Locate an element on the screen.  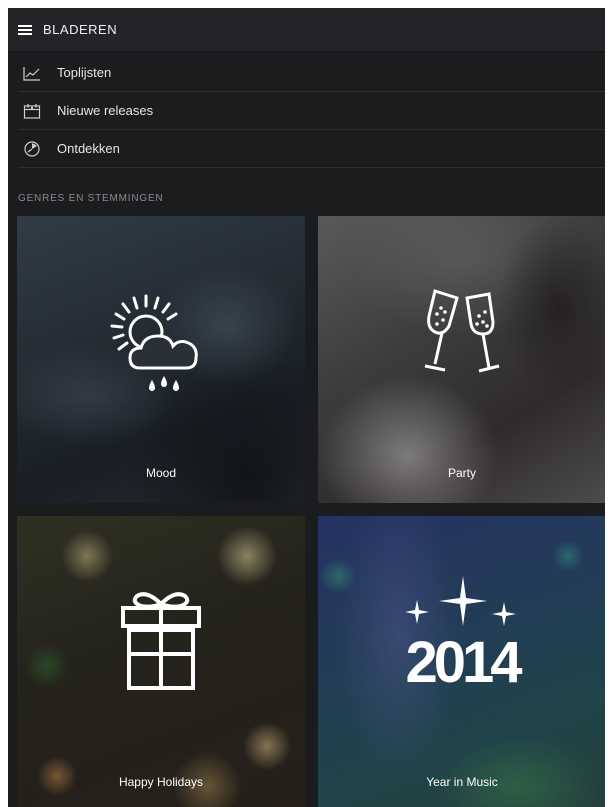
year-text: 2014 is located at coordinates (463, 662).